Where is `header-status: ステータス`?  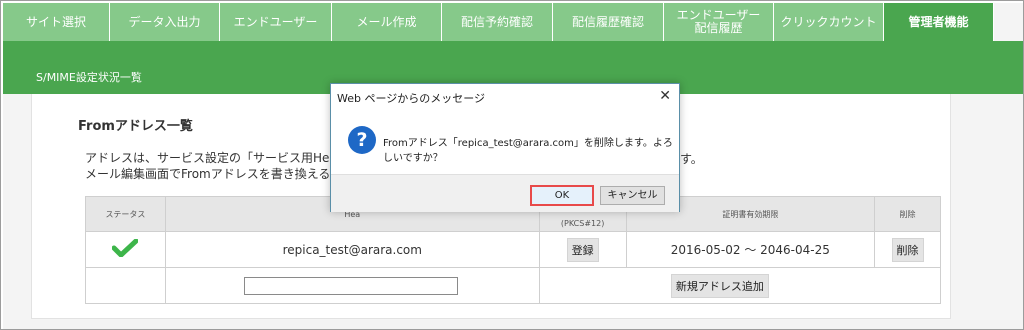
header-status: ステータス is located at coordinates (125, 214).